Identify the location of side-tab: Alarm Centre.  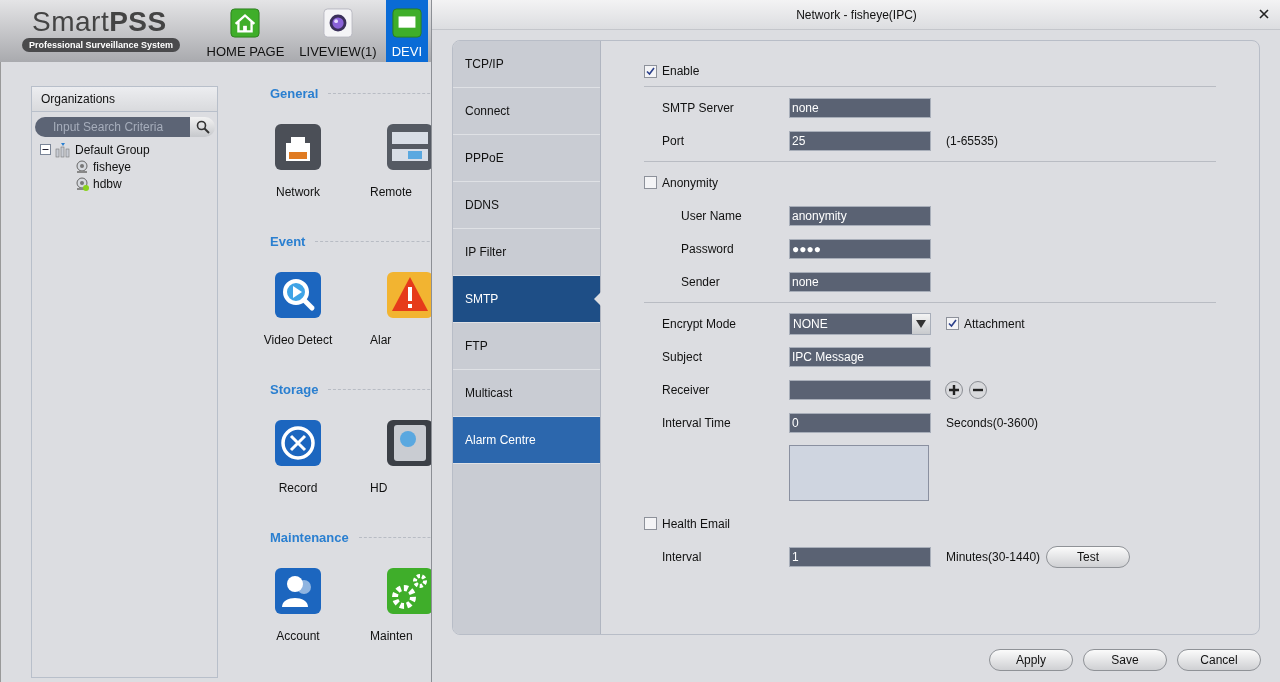
(526, 440).